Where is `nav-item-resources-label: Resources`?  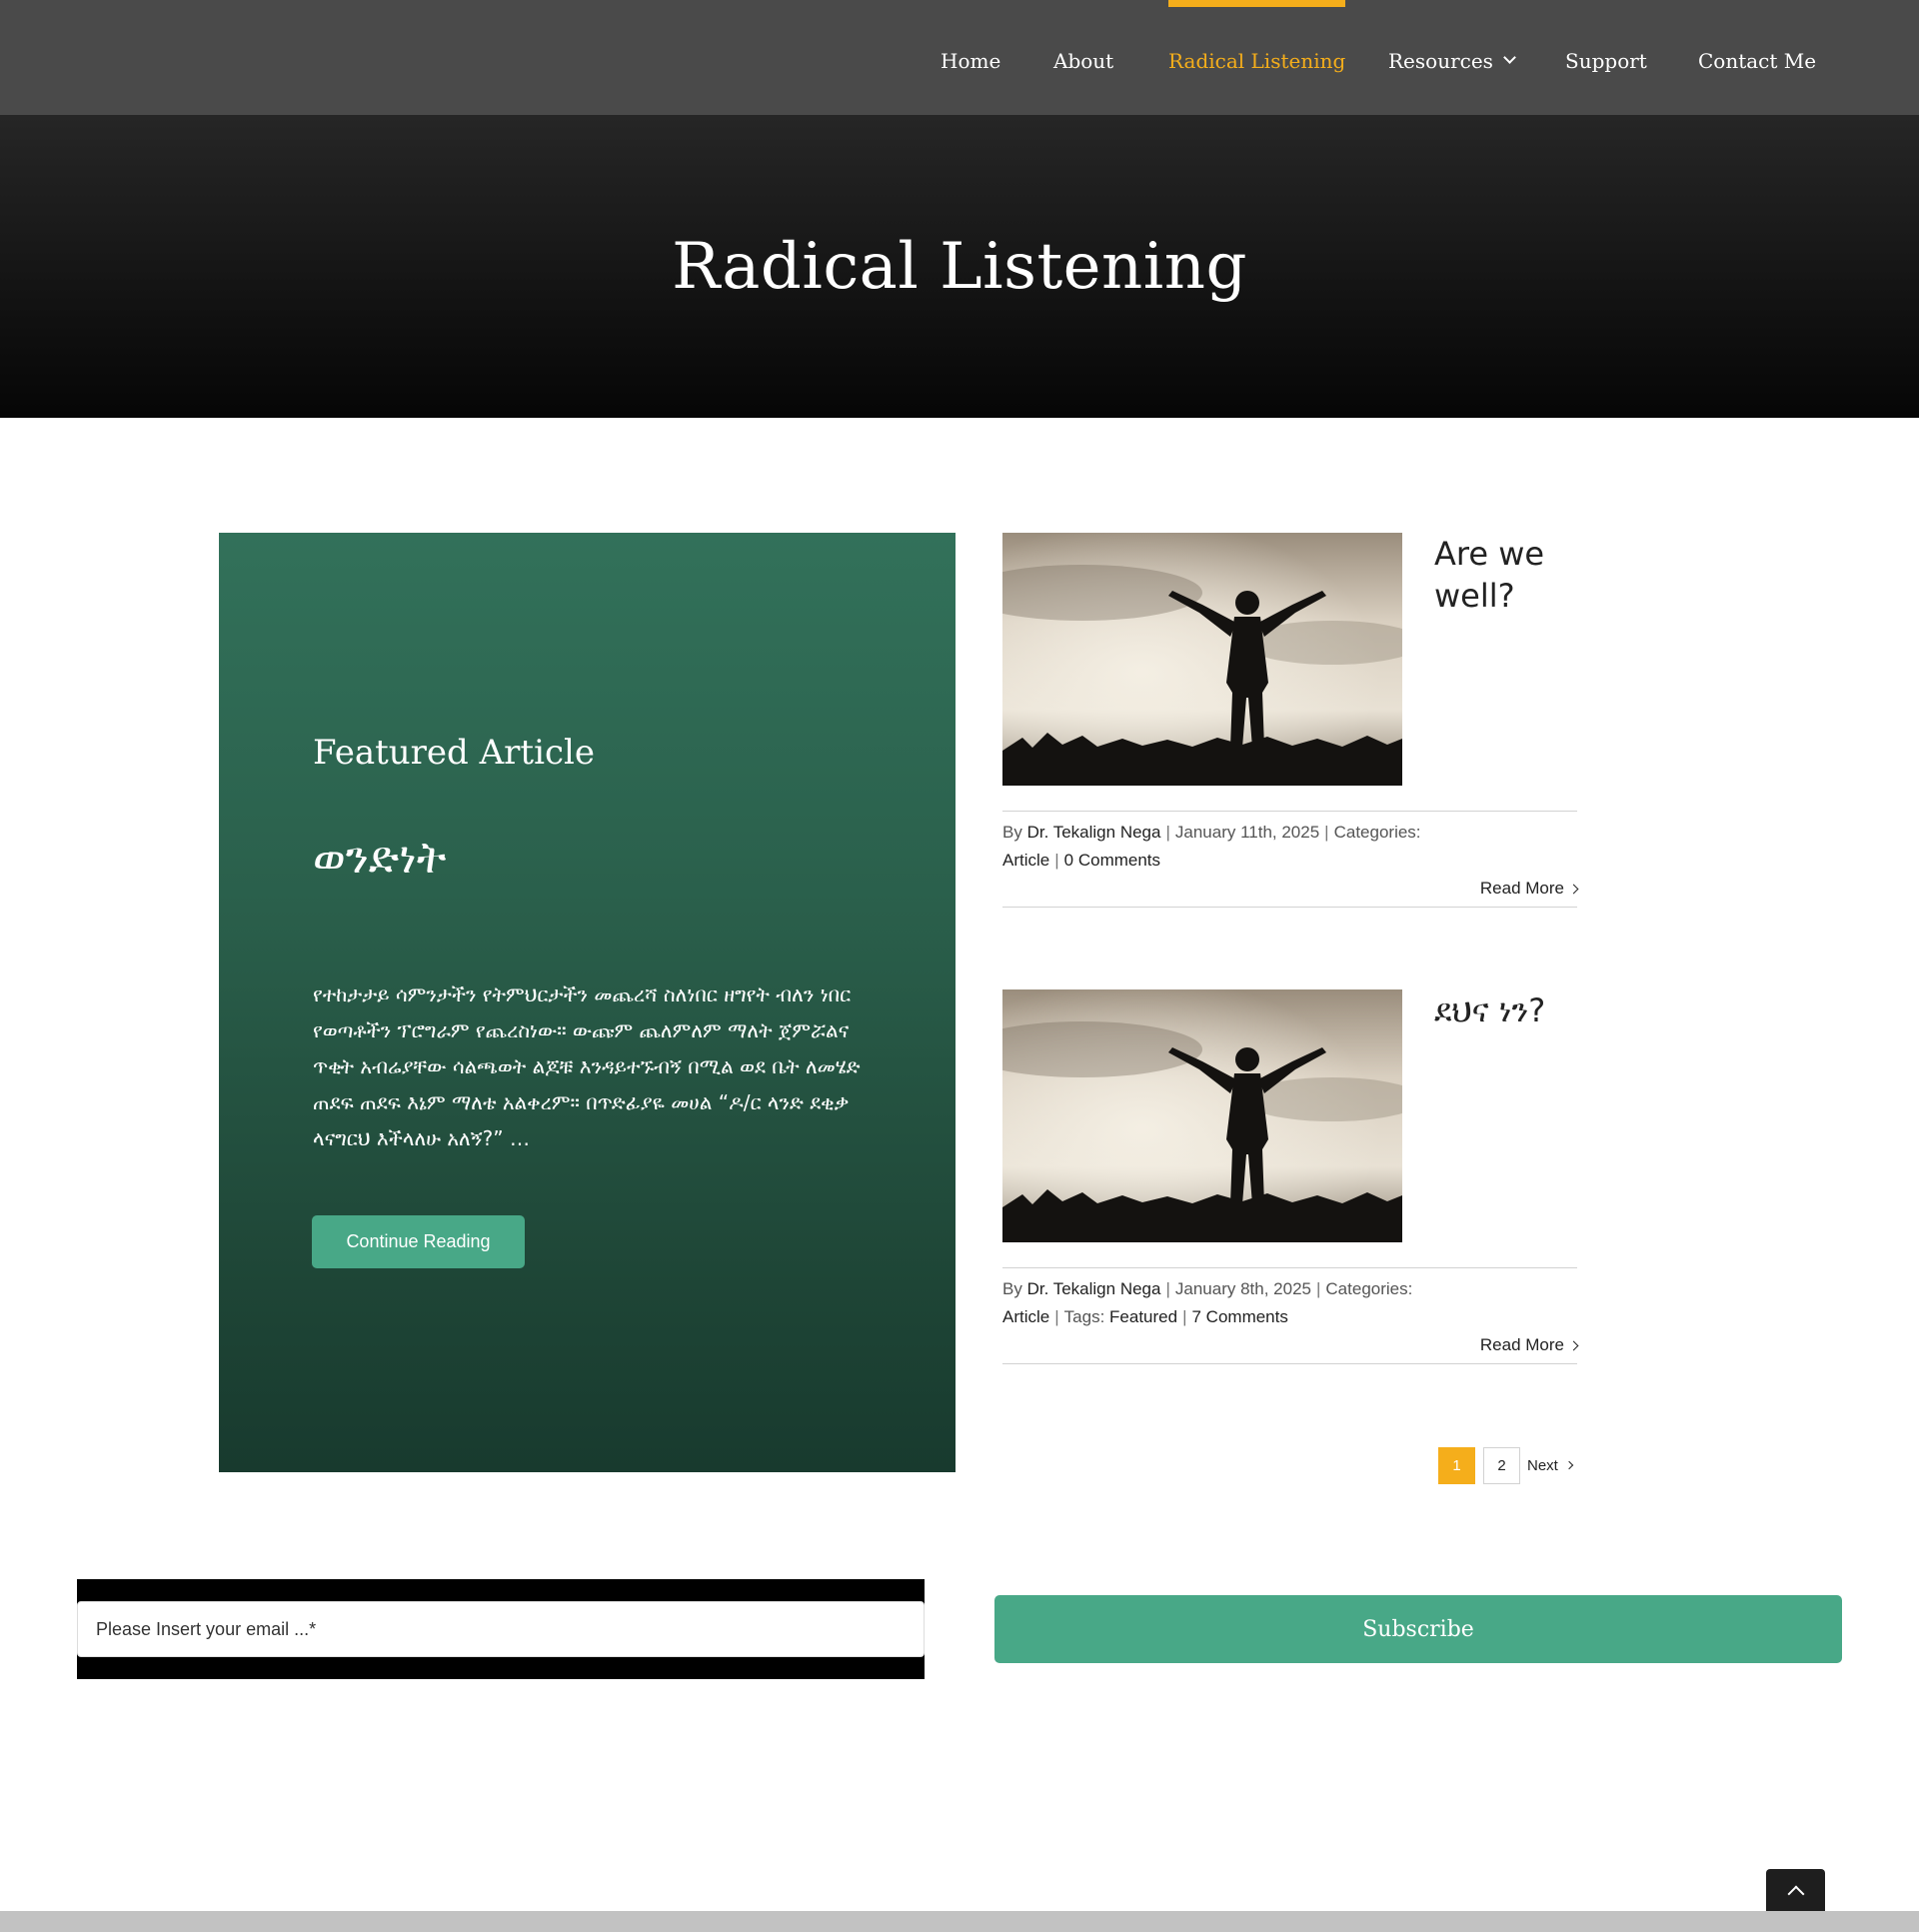 nav-item-resources-label: Resources is located at coordinates (1440, 60).